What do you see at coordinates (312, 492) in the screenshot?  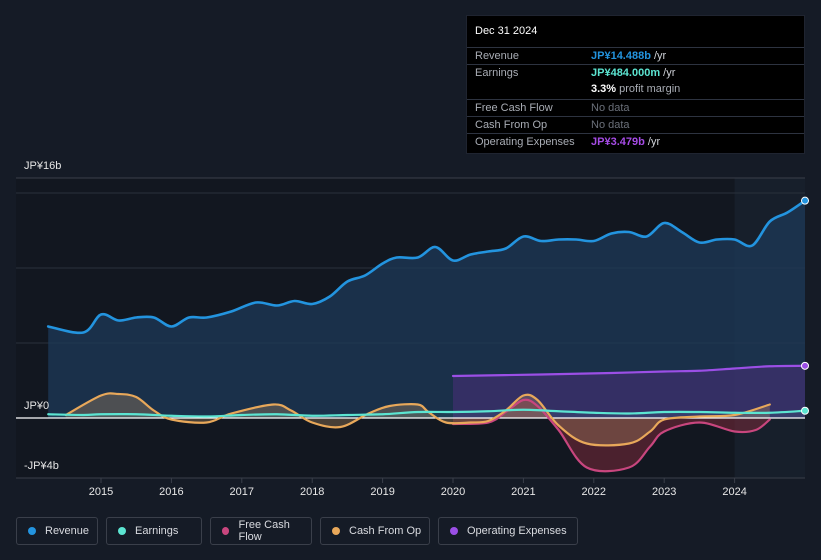 I see `x-tick-label: 2018` at bounding box center [312, 492].